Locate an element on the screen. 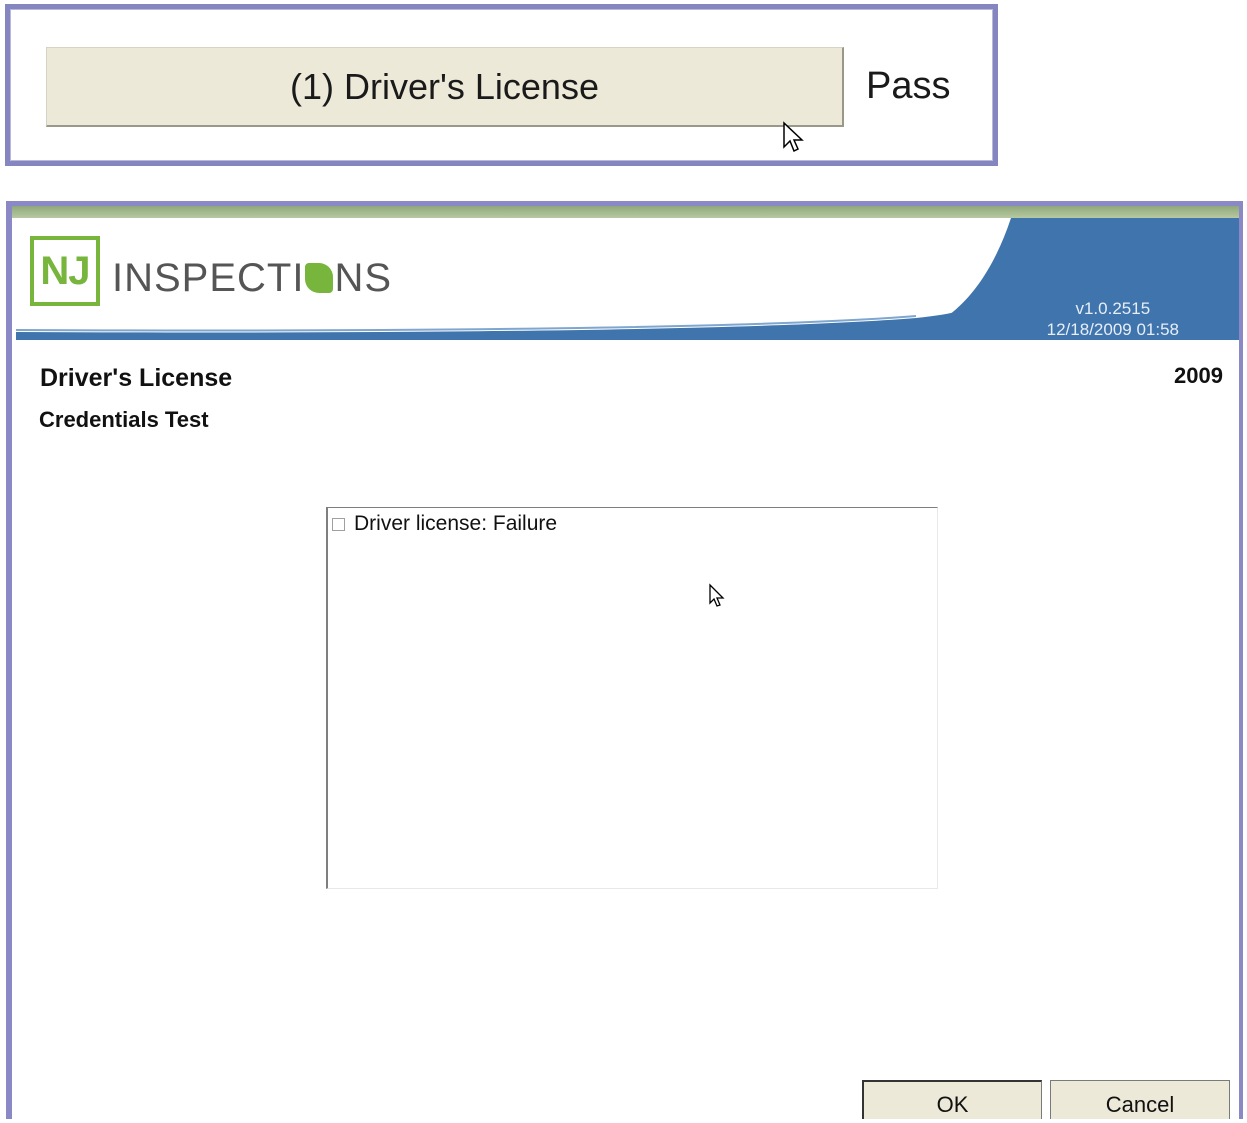  build-datetime: 12/18/2009 01:58 is located at coordinates (1112, 329).